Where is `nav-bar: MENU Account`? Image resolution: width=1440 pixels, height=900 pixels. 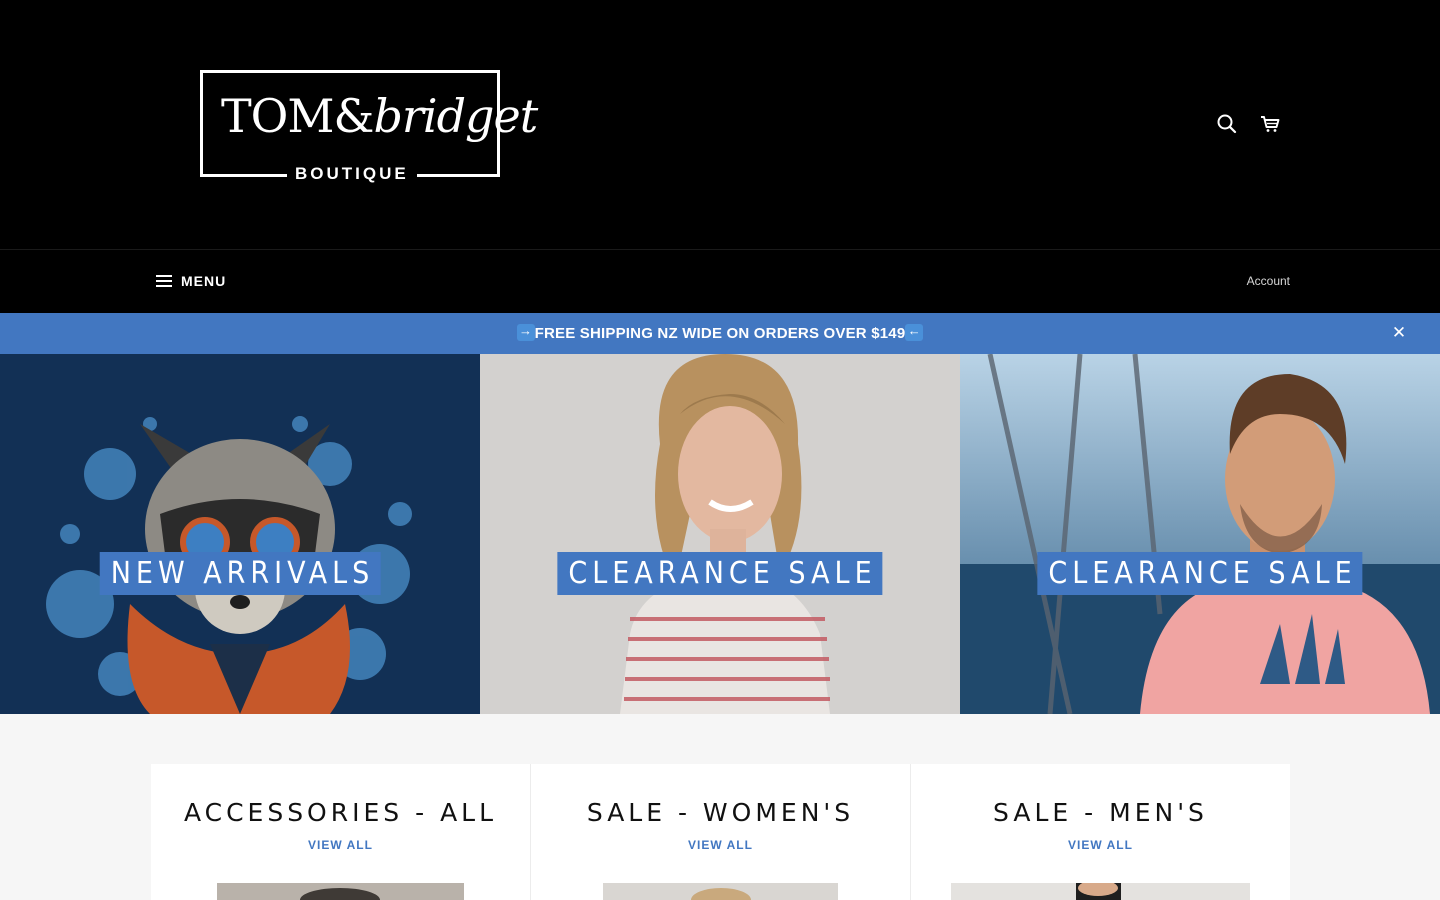
nav-bar: MENU Account is located at coordinates (720, 281).